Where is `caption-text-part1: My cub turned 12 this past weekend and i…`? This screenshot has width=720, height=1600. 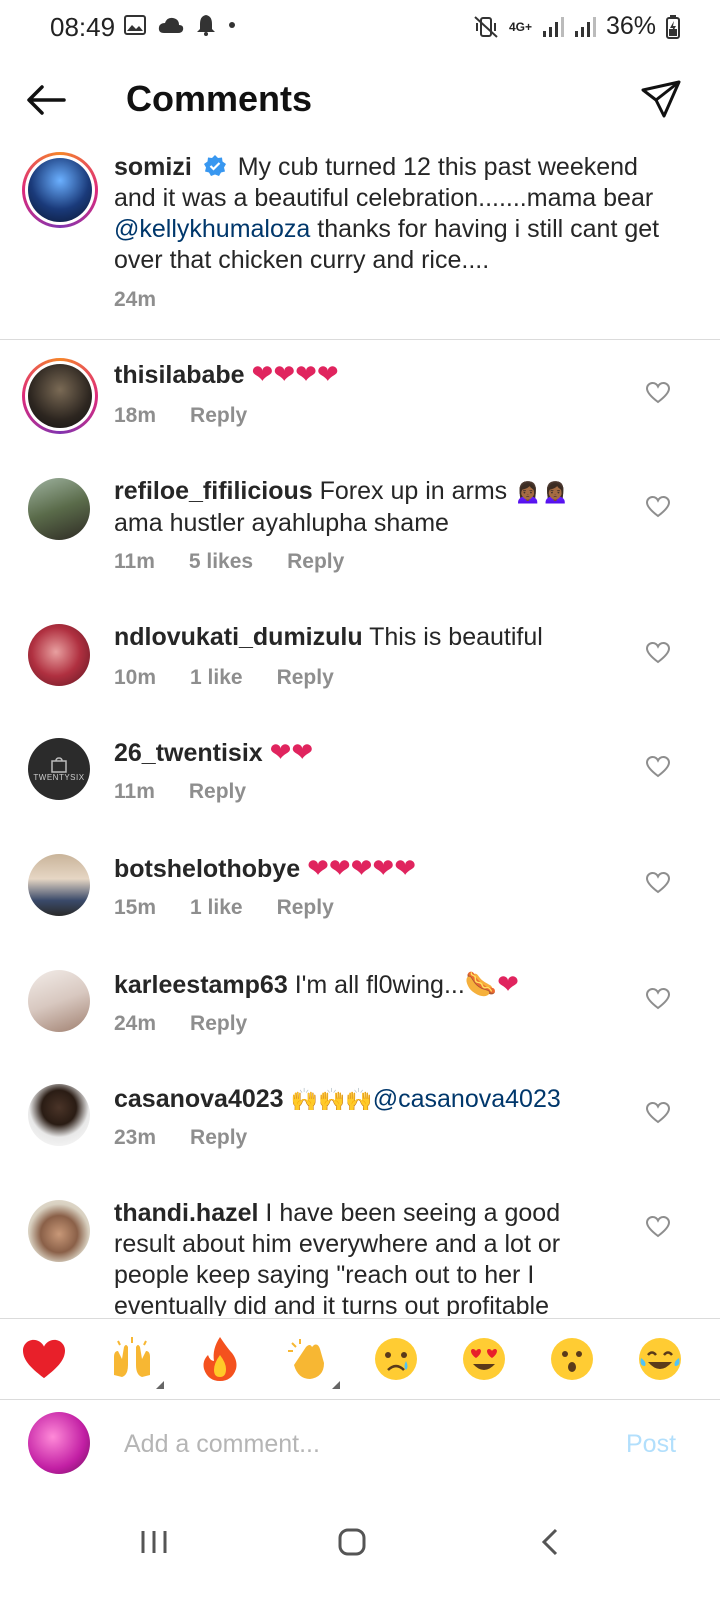
caption-text-part1: My cub turned 12 this past weekend and i… is located at coordinates (384, 182).